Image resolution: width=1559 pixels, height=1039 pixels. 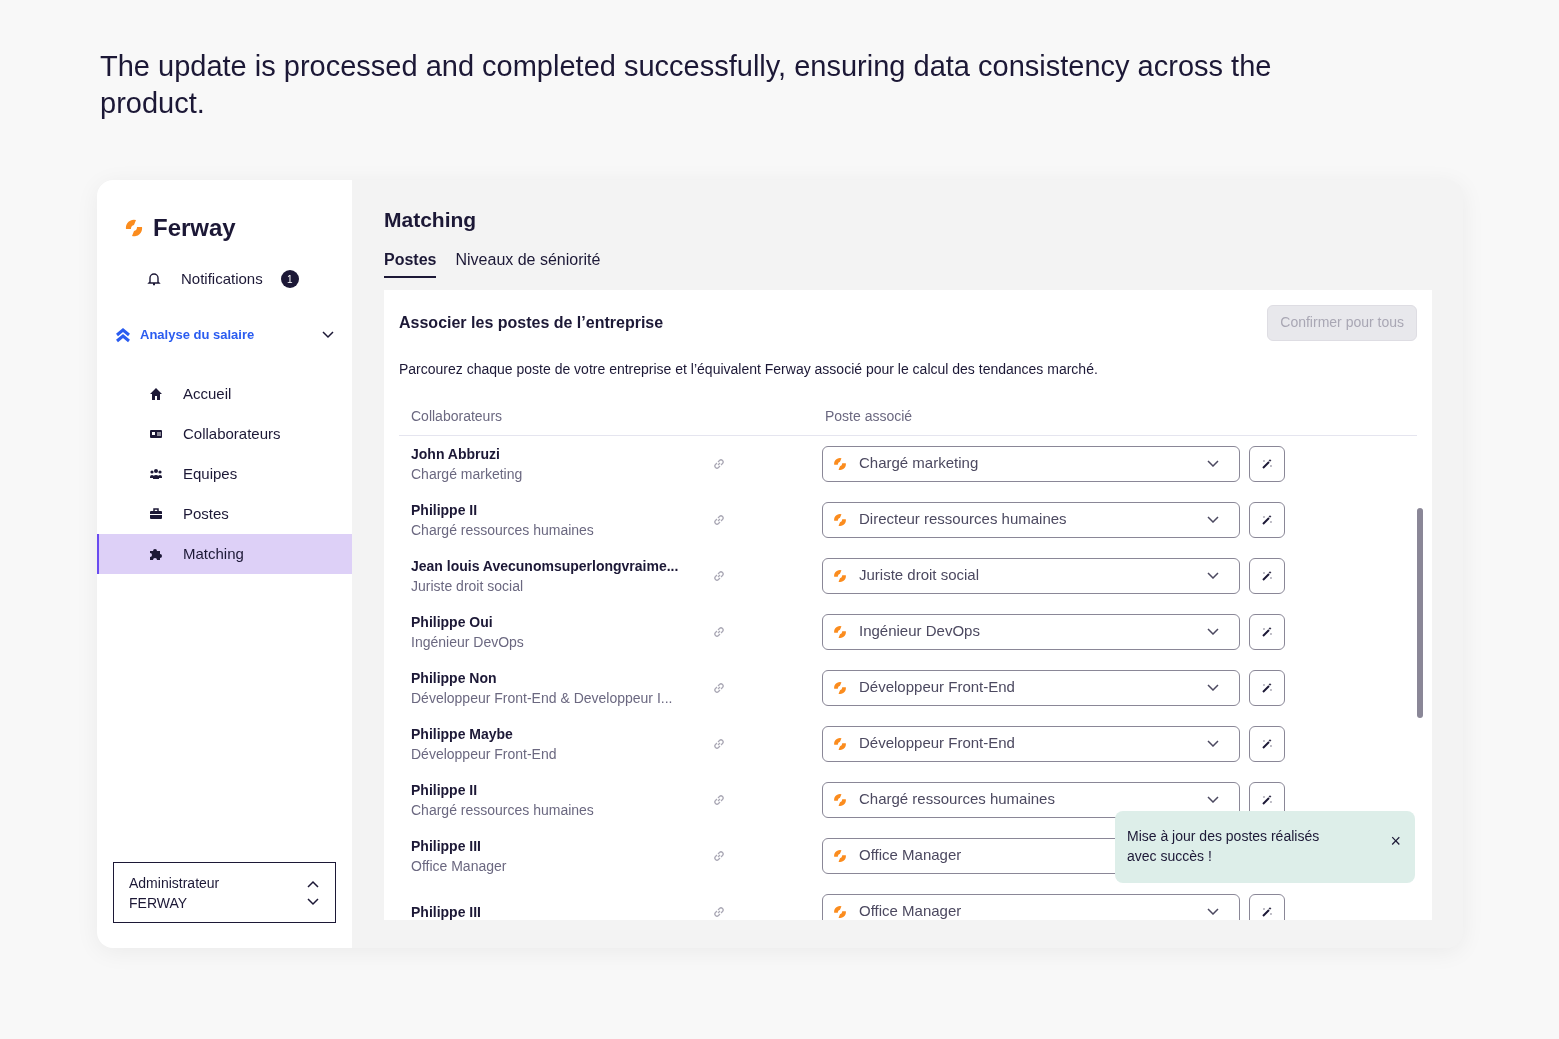 I want to click on employee-job: Ingénieur DevOps, so click(x=468, y=642).